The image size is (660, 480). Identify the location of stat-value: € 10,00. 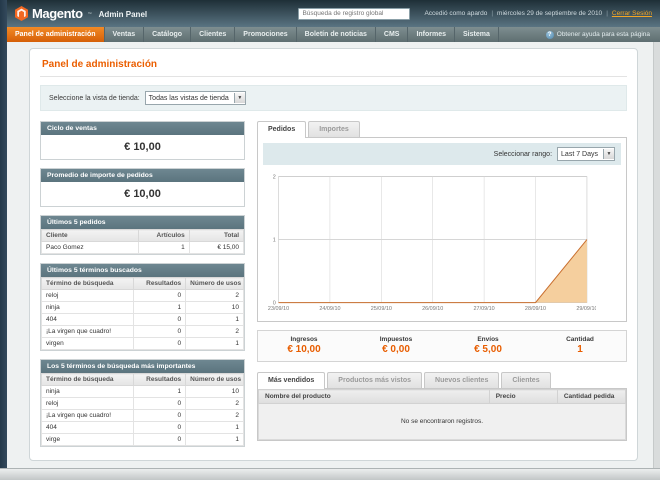
(304, 350).